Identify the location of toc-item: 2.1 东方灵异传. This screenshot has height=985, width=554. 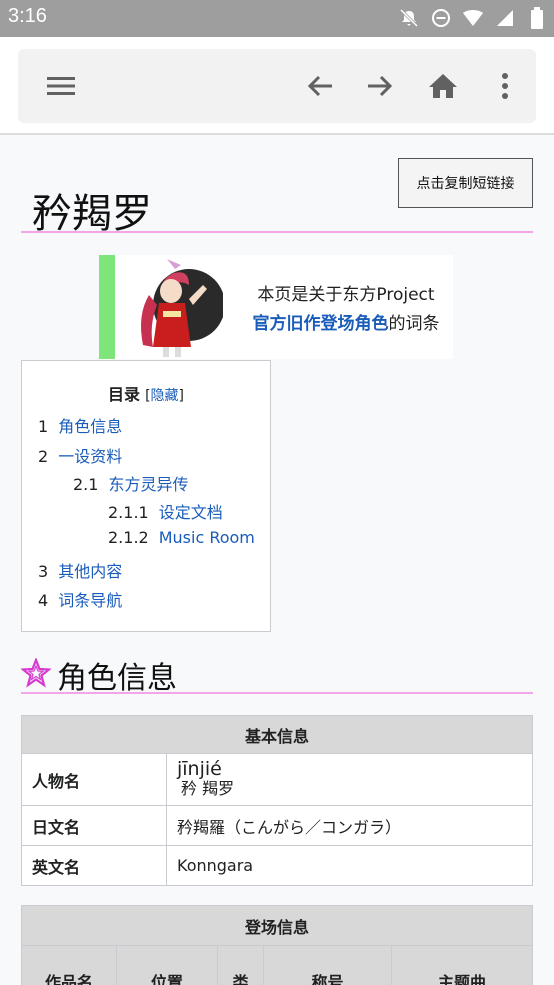
(130, 483).